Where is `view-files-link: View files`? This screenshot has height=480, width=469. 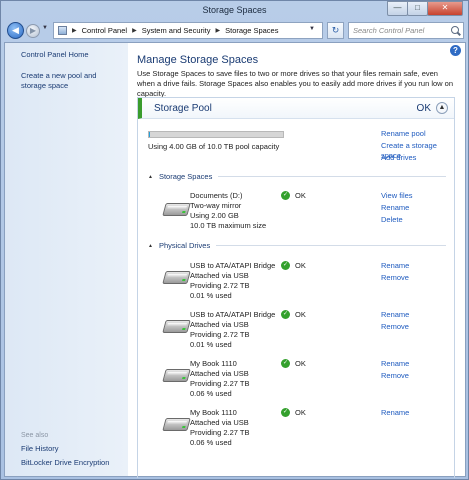 view-files-link: View files is located at coordinates (397, 196).